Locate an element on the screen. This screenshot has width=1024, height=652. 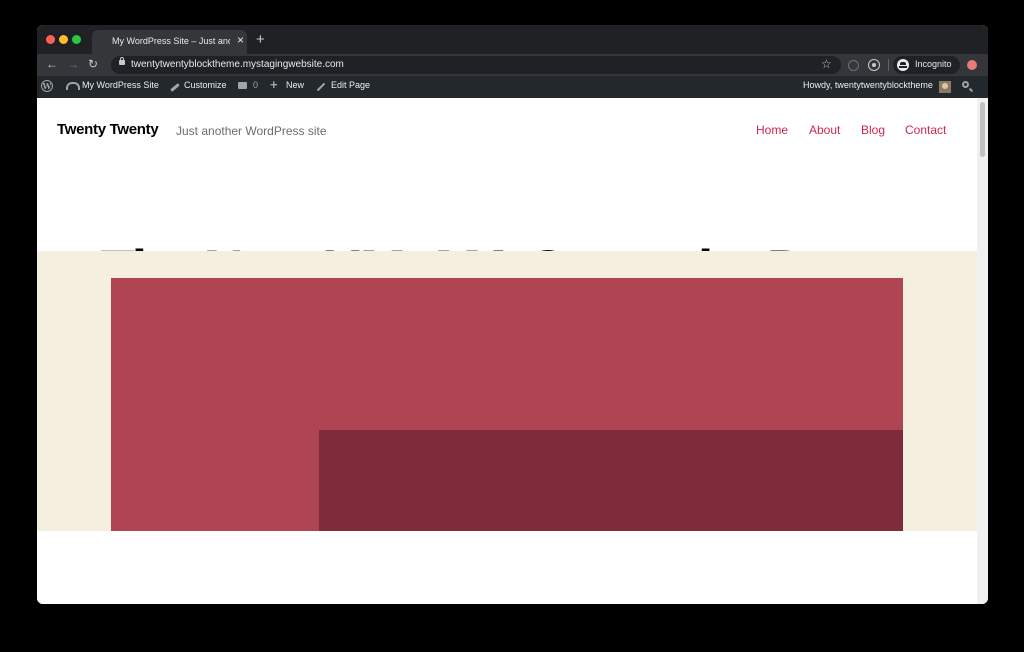
reload-icon: ↻ is located at coordinates (93, 64).